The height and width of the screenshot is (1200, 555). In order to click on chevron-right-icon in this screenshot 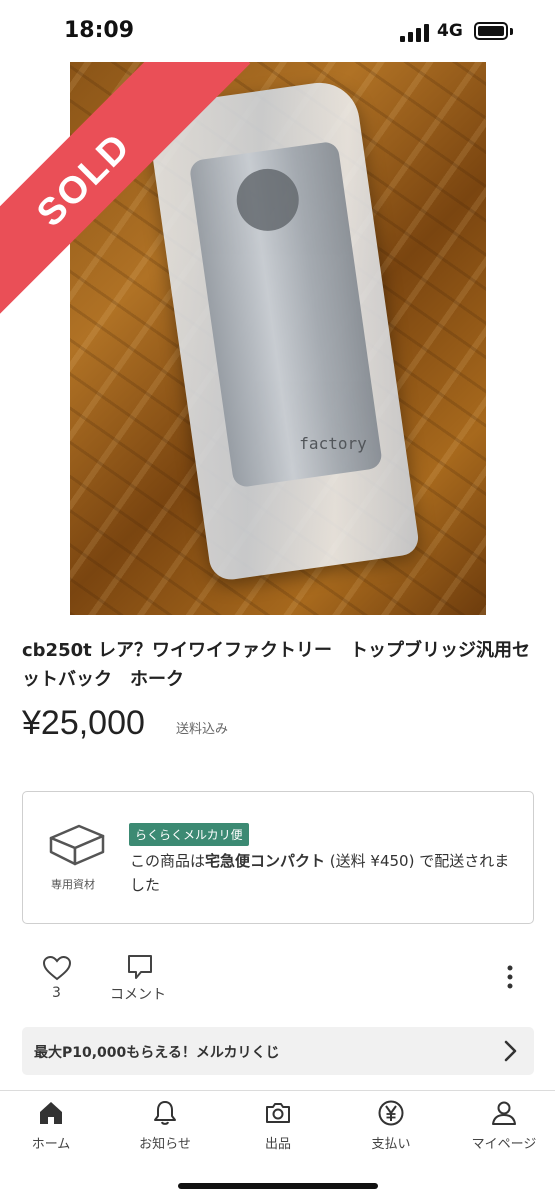, I will do `click(510, 1051)`.